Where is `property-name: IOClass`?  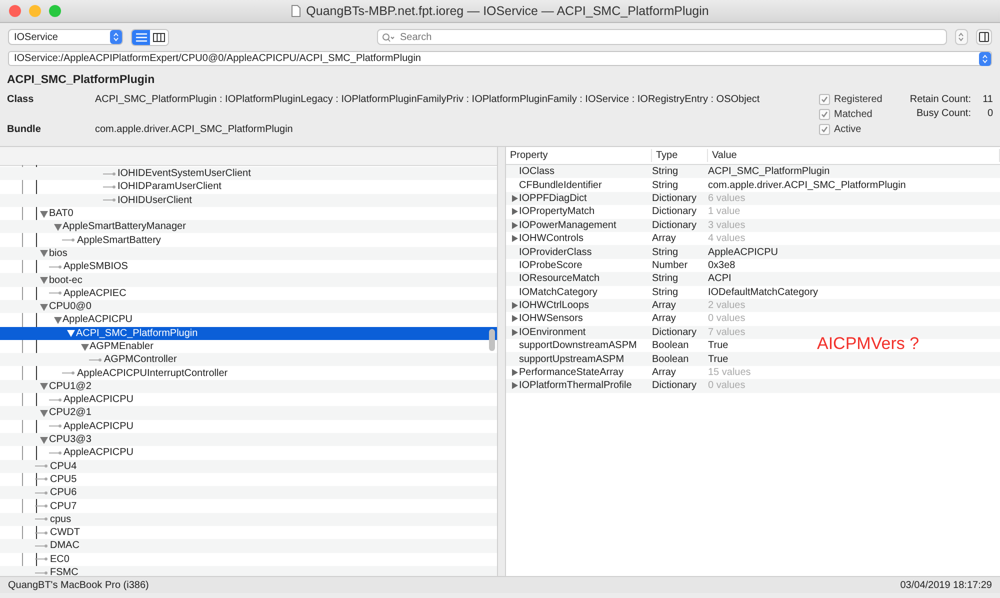
property-name: IOClass is located at coordinates (536, 172).